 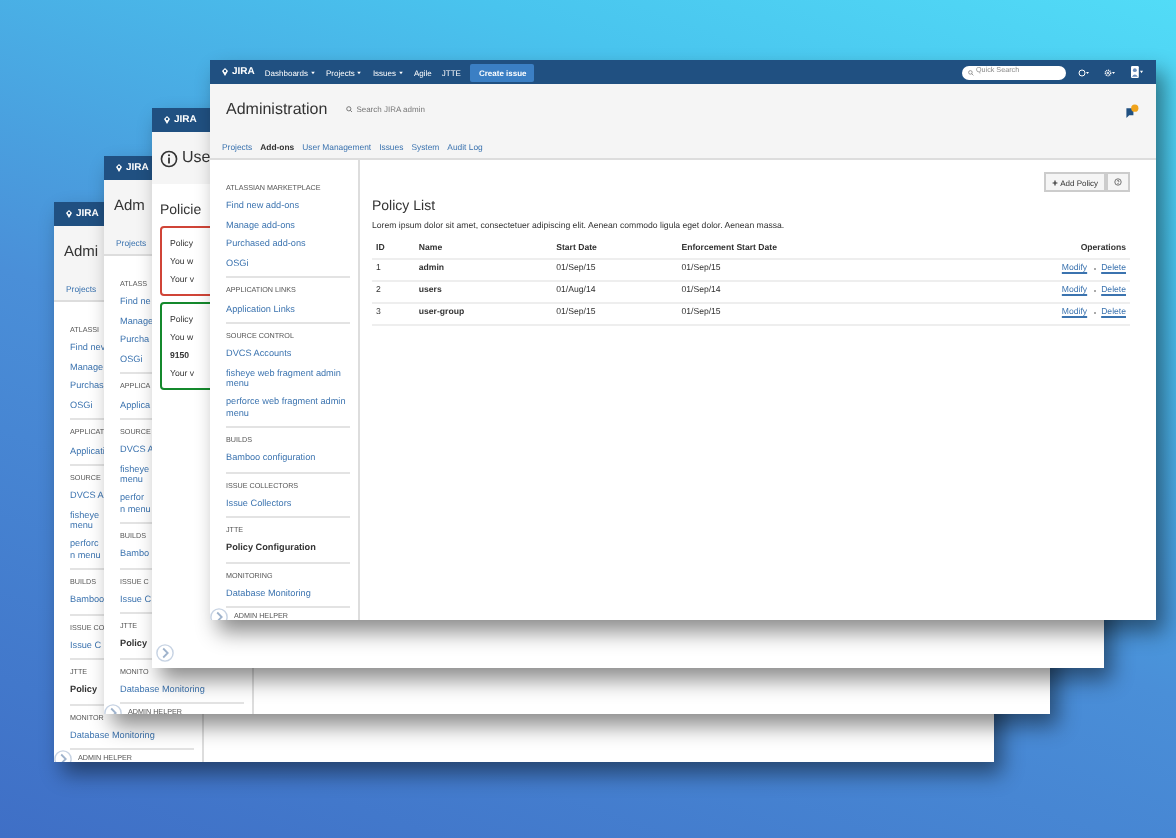 What do you see at coordinates (1055, 182) in the screenshot?
I see `plus-icon` at bounding box center [1055, 182].